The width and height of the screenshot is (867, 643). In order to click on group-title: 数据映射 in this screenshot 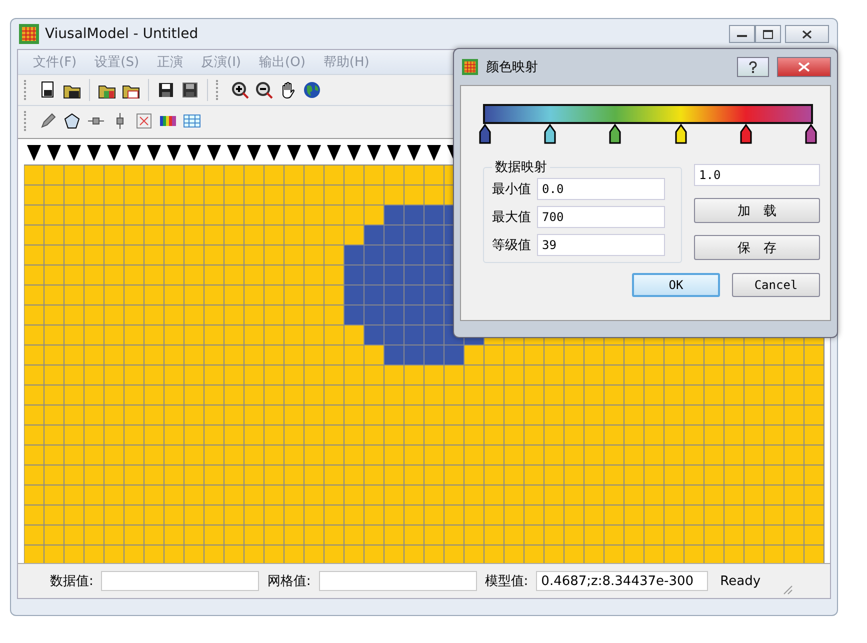, I will do `click(521, 167)`.